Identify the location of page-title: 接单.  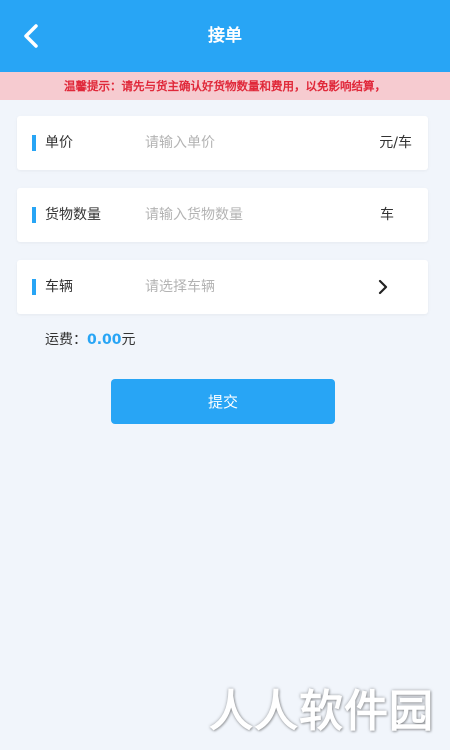
(225, 36).